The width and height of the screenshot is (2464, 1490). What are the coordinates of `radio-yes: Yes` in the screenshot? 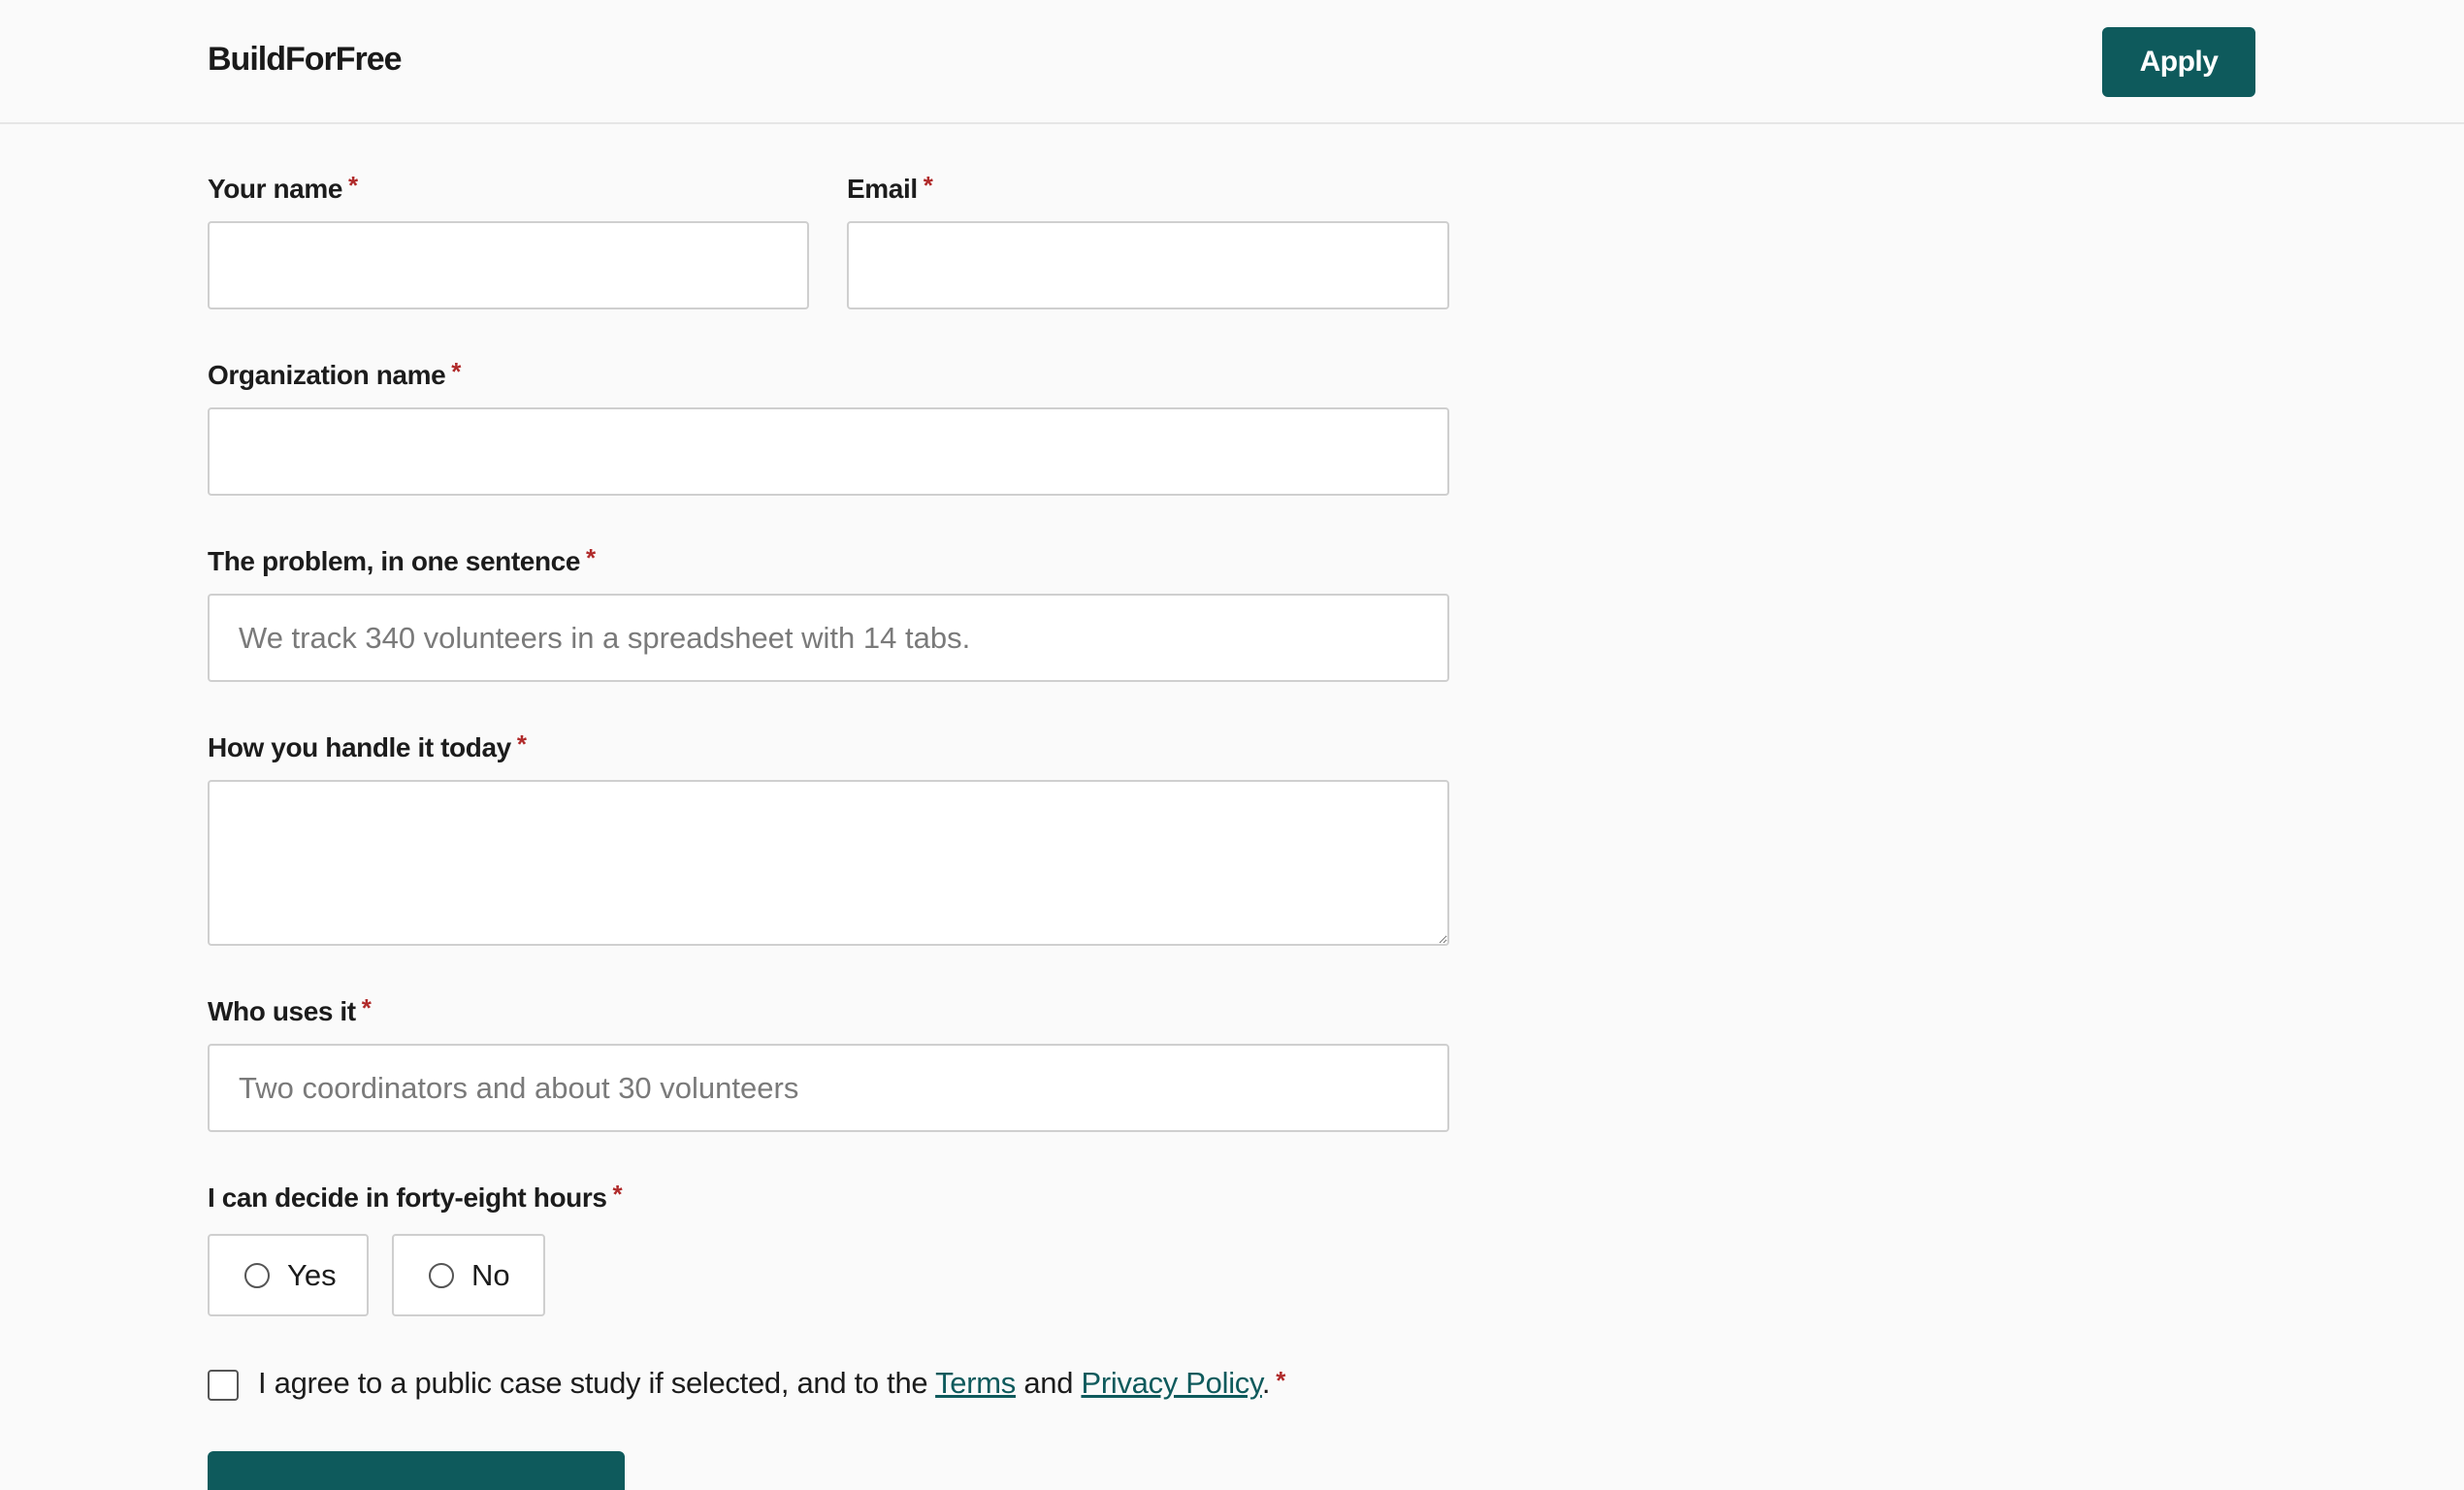 It's located at (288, 1275).